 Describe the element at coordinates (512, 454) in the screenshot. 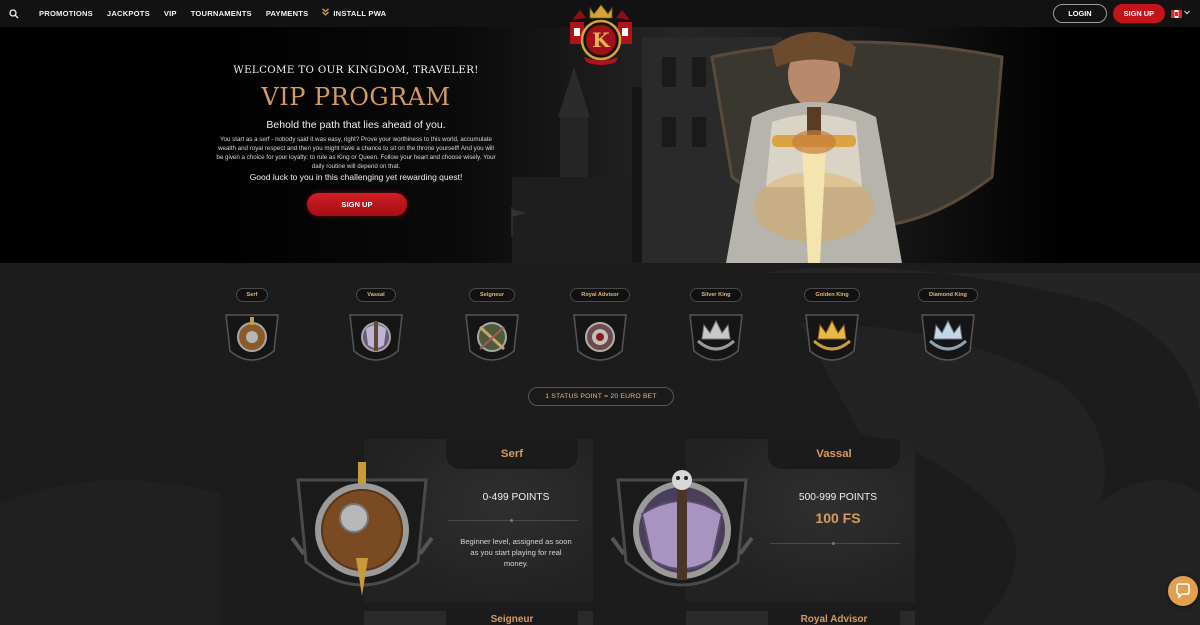

I see `card-title: Serf` at that location.